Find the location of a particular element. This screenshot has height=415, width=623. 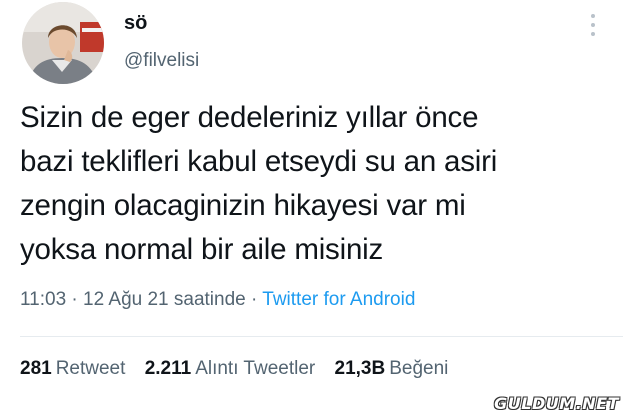

profile-photo is located at coordinates (63, 43).